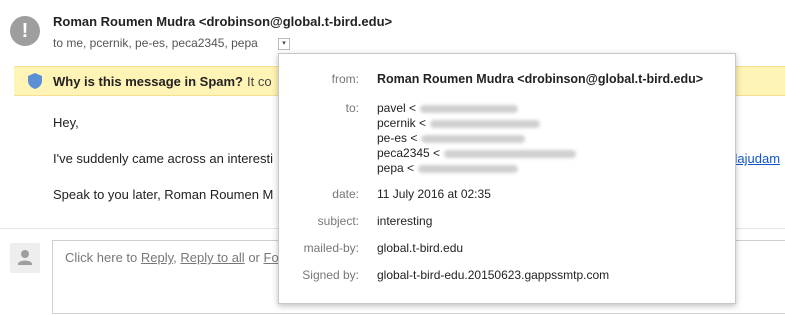  I want to click on subject-value: interesting, so click(405, 221).